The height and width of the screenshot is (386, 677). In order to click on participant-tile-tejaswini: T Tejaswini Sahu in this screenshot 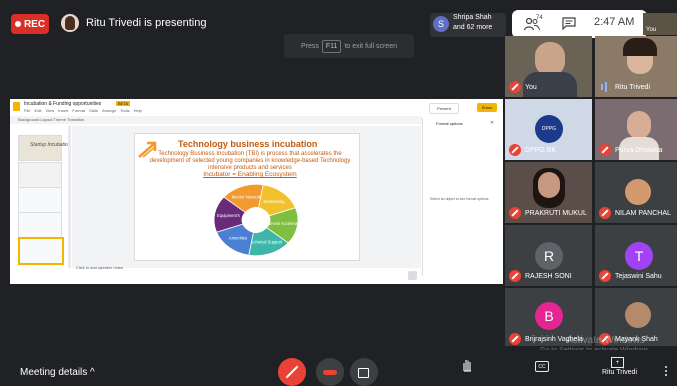, I will do `click(636, 255)`.